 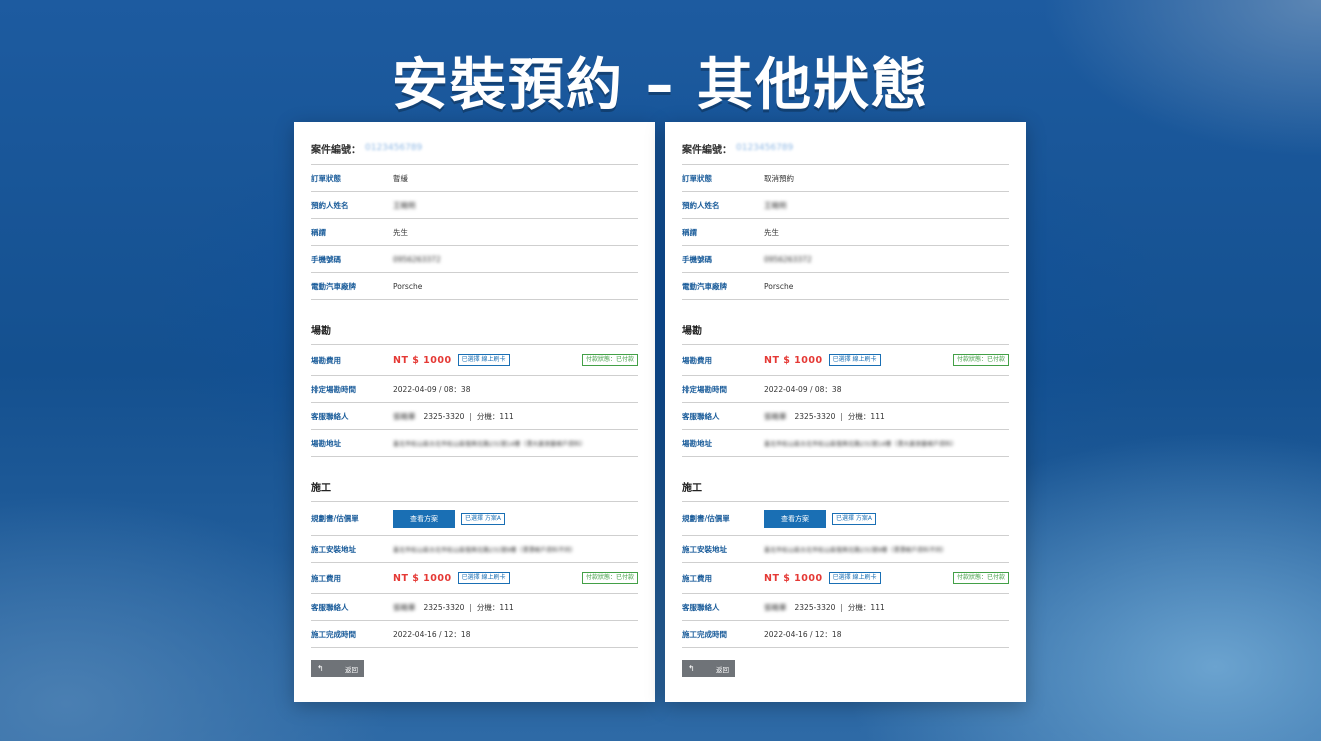 I want to click on back-arrow-icon: ↰, so click(x=320, y=668).